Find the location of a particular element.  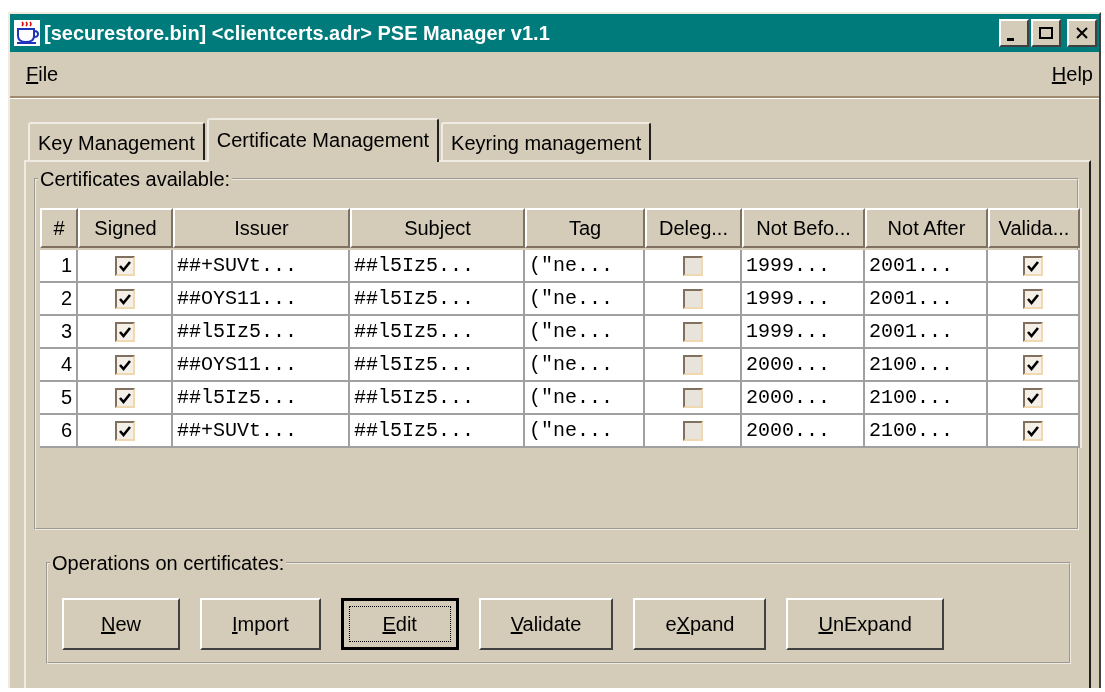

minimize-button is located at coordinates (1014, 33).